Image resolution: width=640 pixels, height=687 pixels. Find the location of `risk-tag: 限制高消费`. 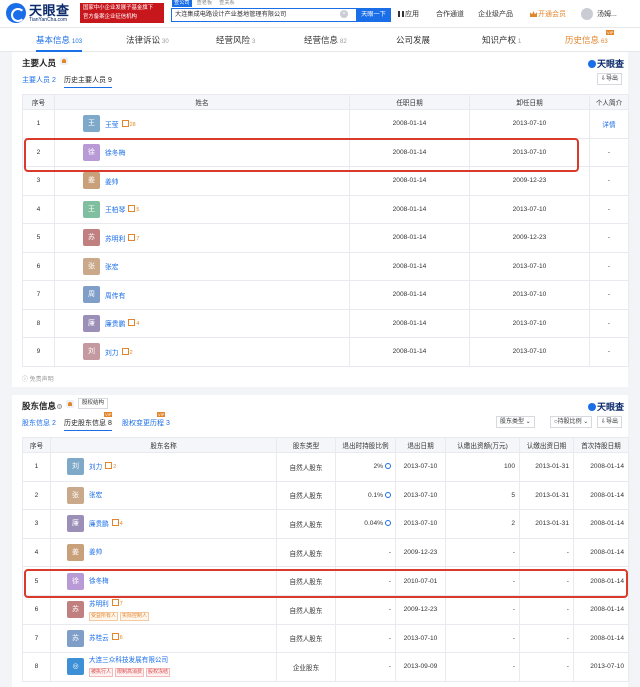

risk-tag: 限制高消费 is located at coordinates (130, 673).